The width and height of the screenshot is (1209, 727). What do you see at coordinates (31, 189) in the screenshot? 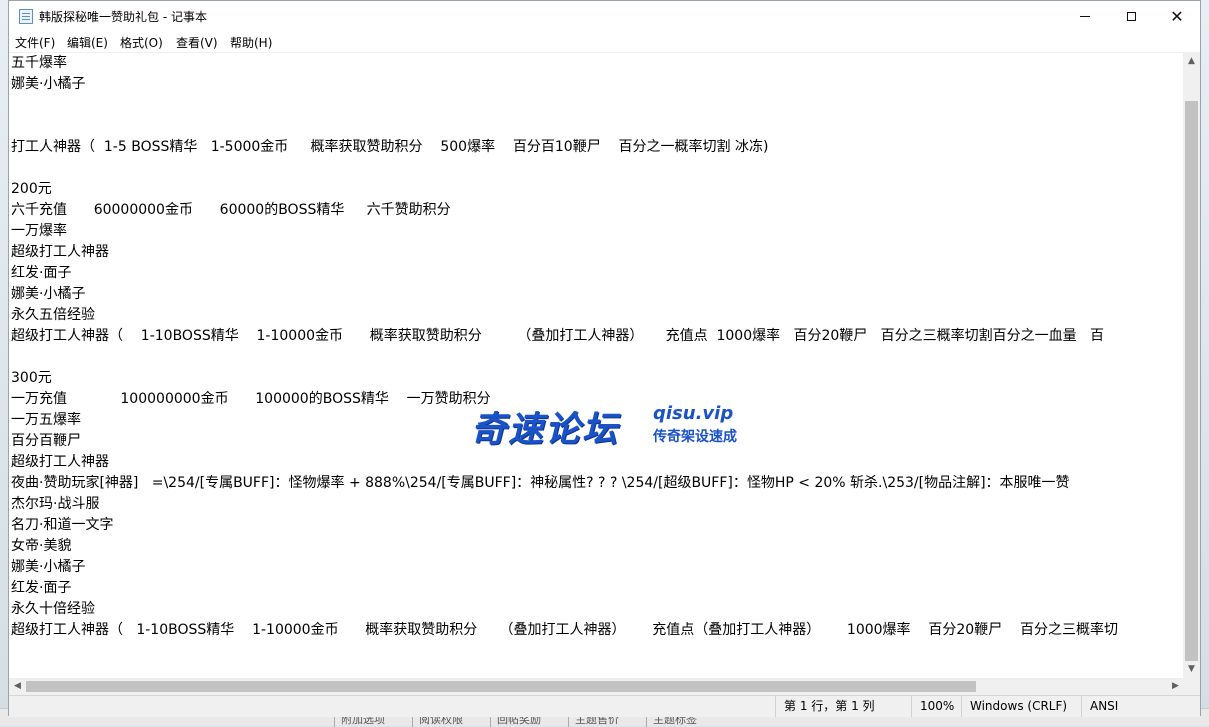
I see `text-line: 200元` at bounding box center [31, 189].